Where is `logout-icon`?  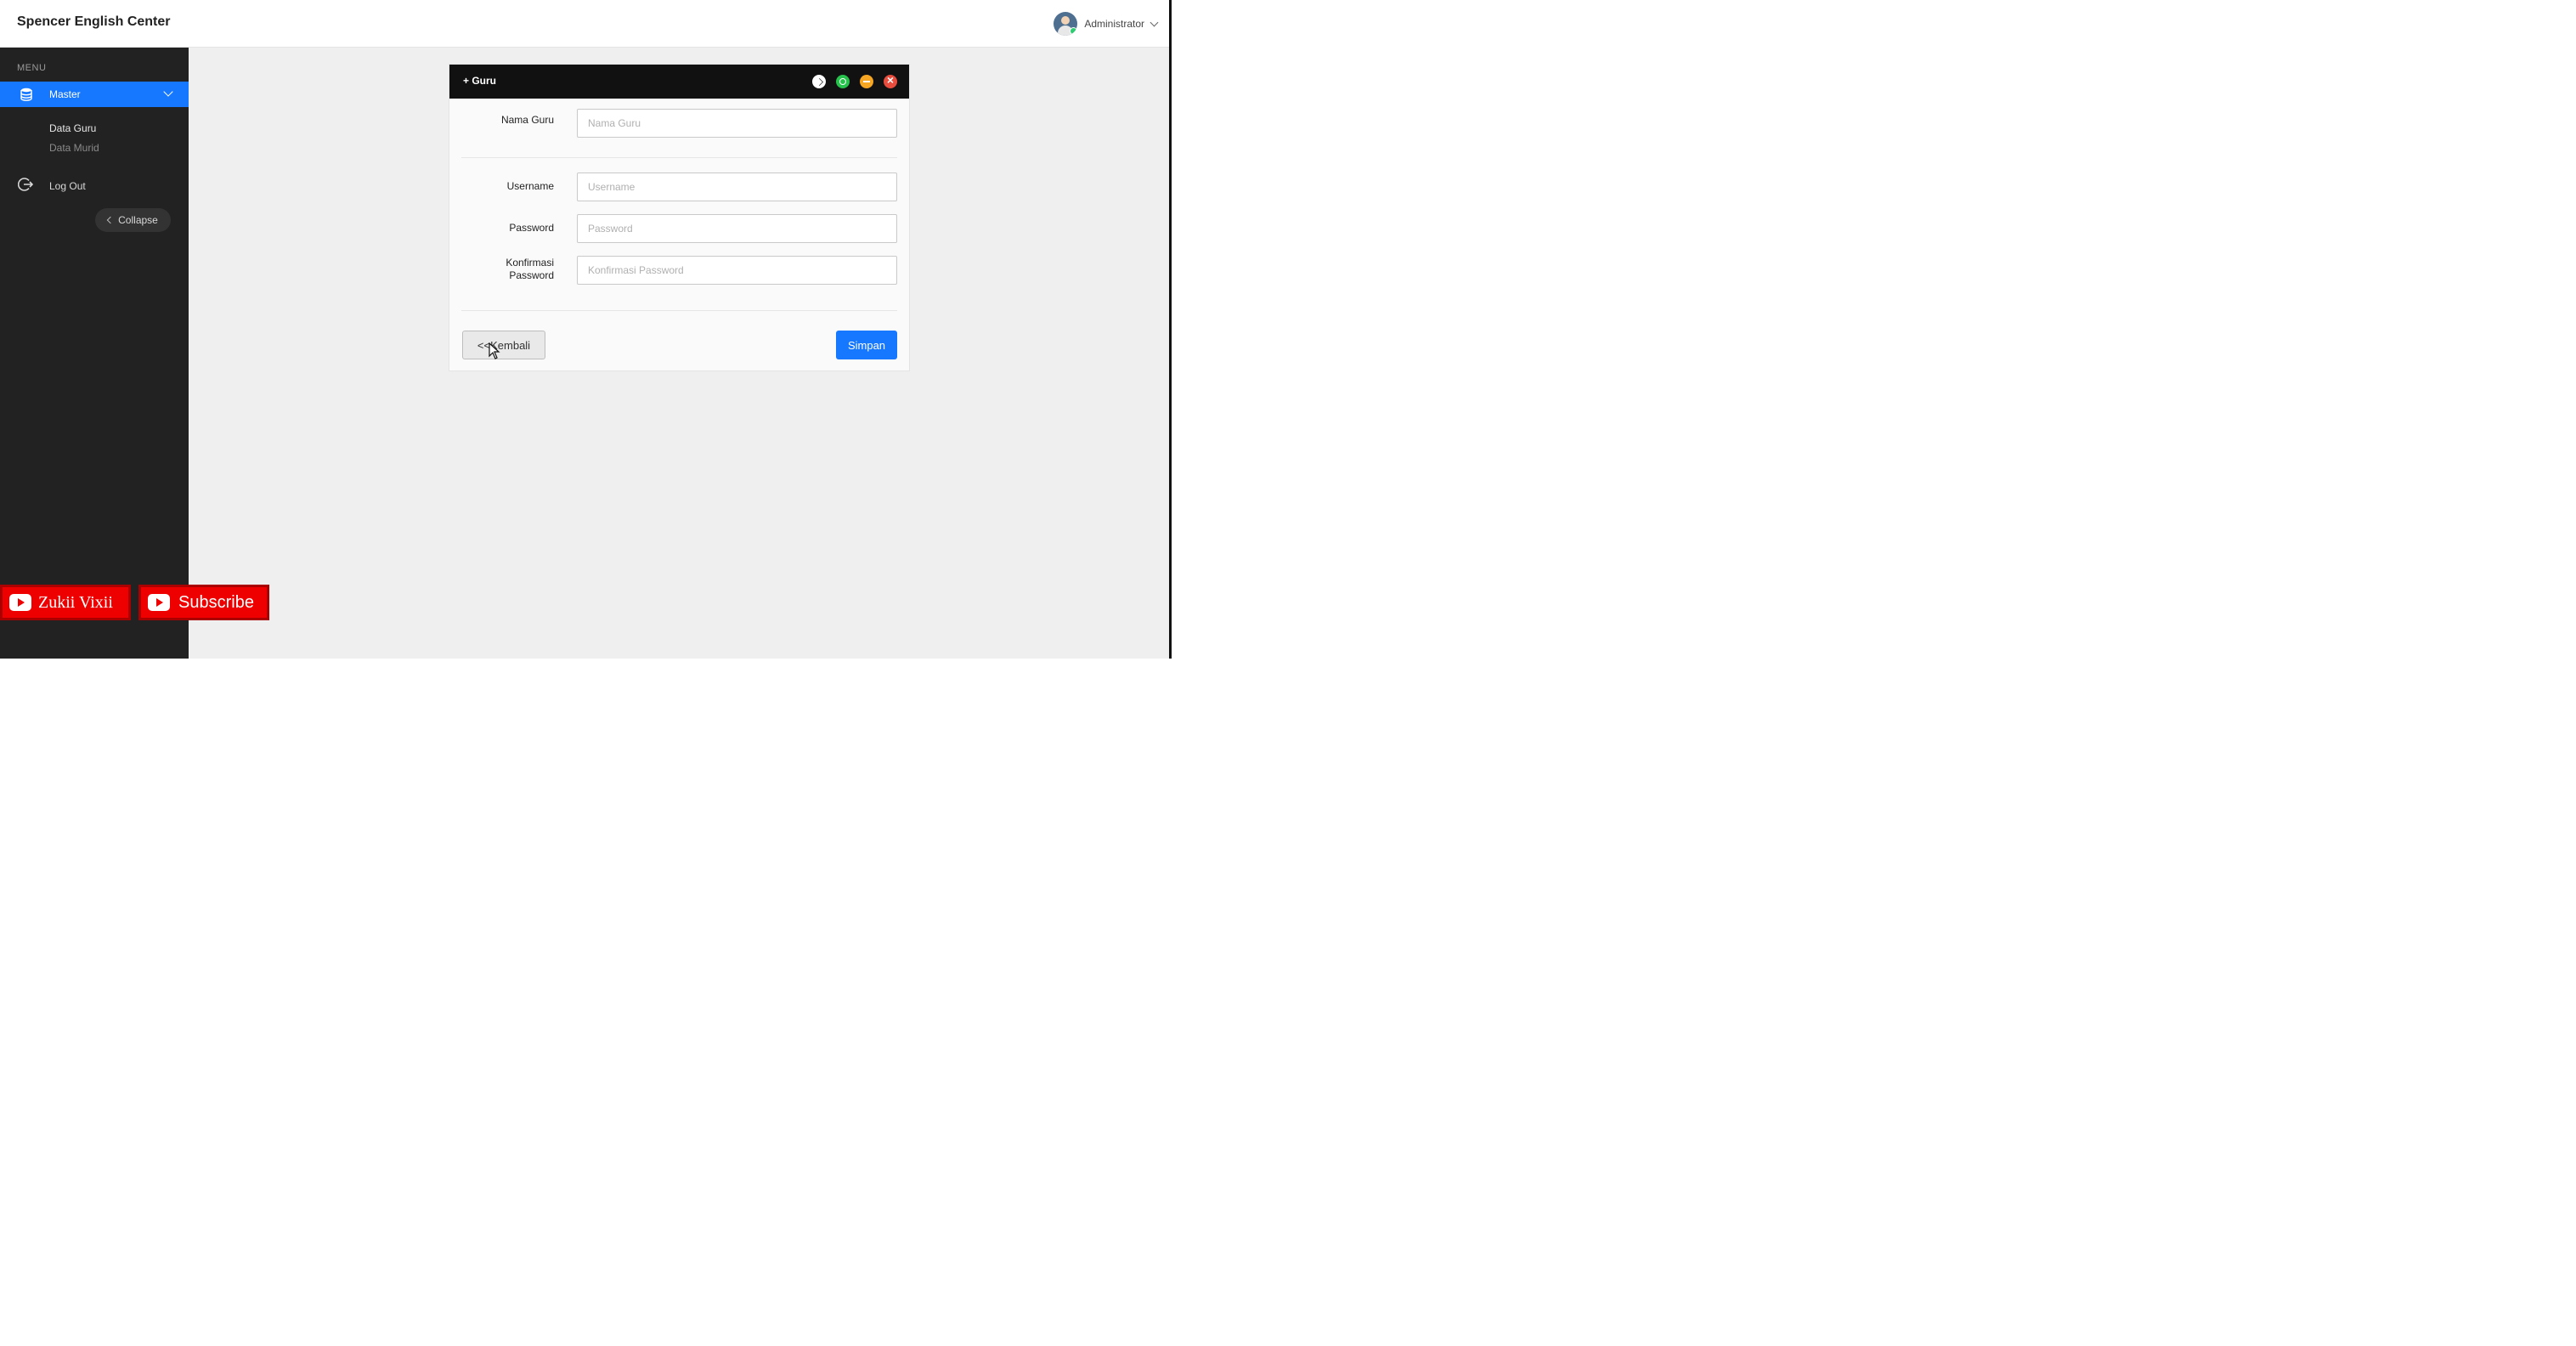
logout-icon is located at coordinates (25, 184).